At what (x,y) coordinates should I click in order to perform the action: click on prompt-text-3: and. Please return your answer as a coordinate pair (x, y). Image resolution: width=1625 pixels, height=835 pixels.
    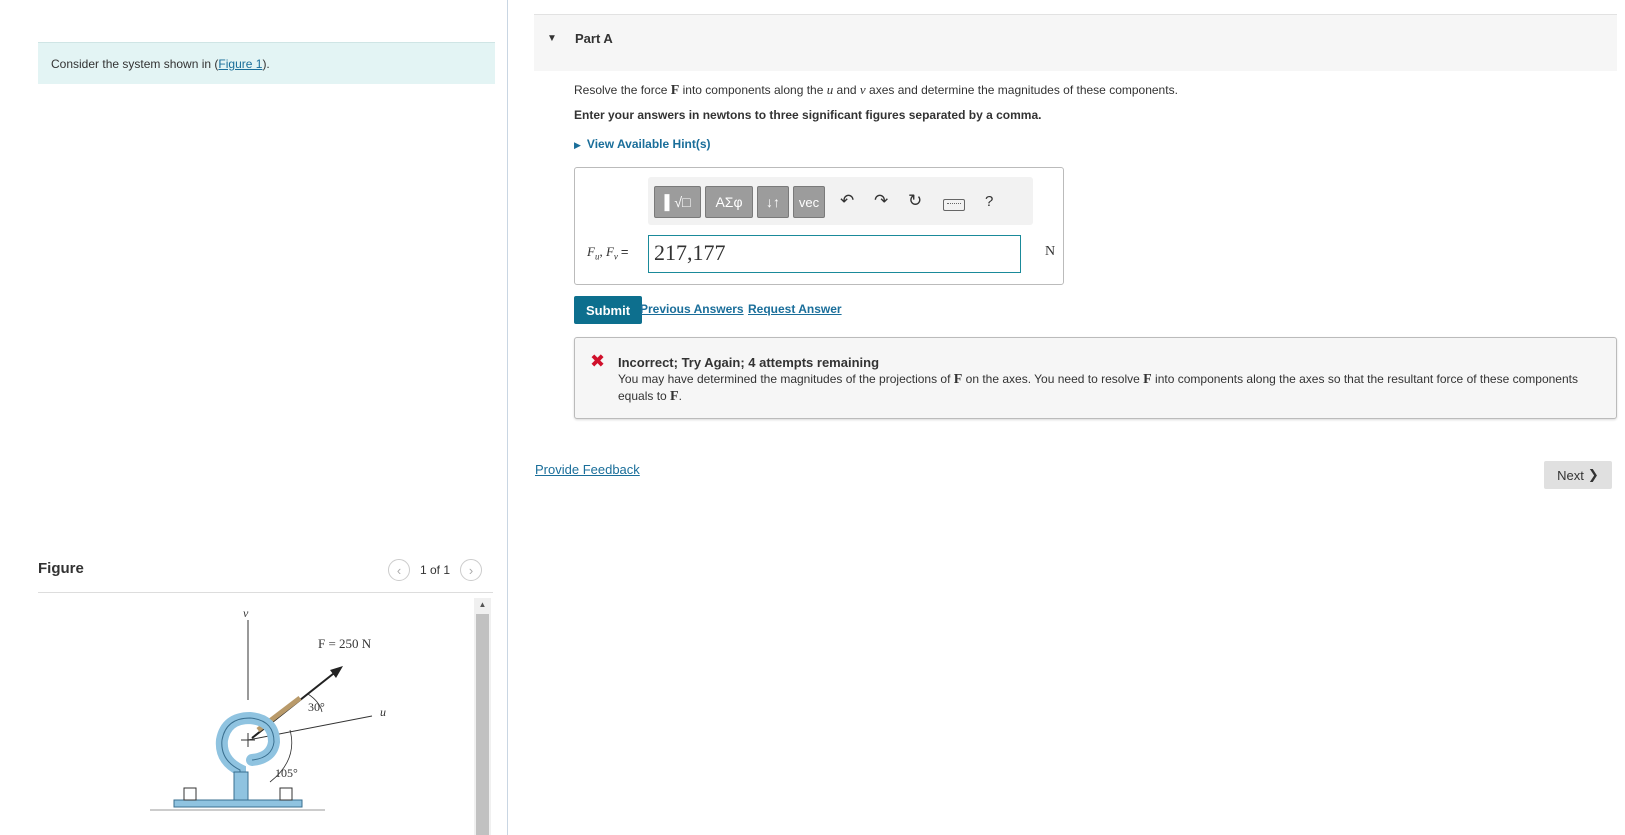
    Looking at the image, I should click on (846, 90).